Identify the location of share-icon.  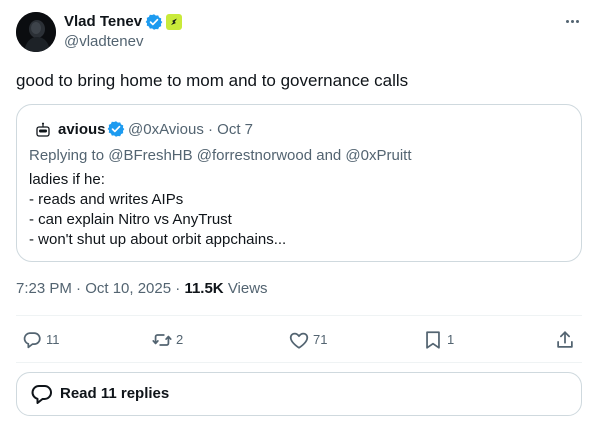
(565, 339).